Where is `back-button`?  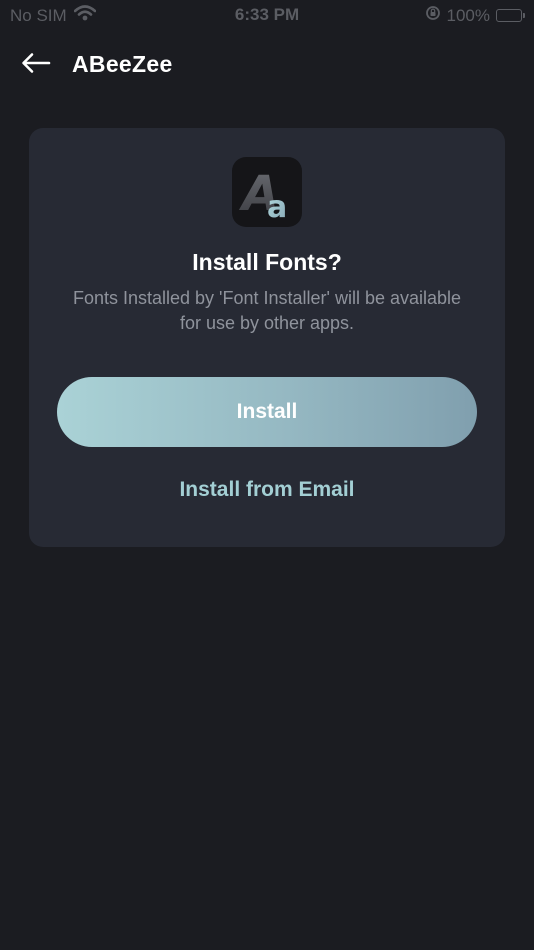
back-button is located at coordinates (36, 65).